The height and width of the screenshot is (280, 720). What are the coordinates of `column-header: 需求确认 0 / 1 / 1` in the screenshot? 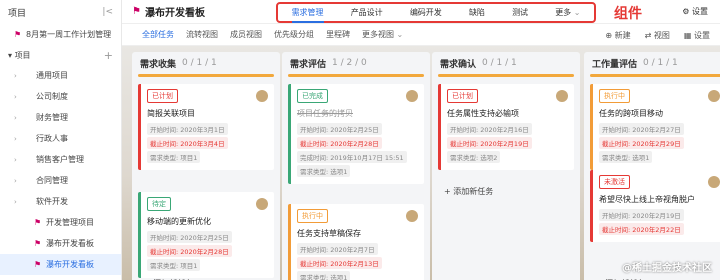 It's located at (506, 63).